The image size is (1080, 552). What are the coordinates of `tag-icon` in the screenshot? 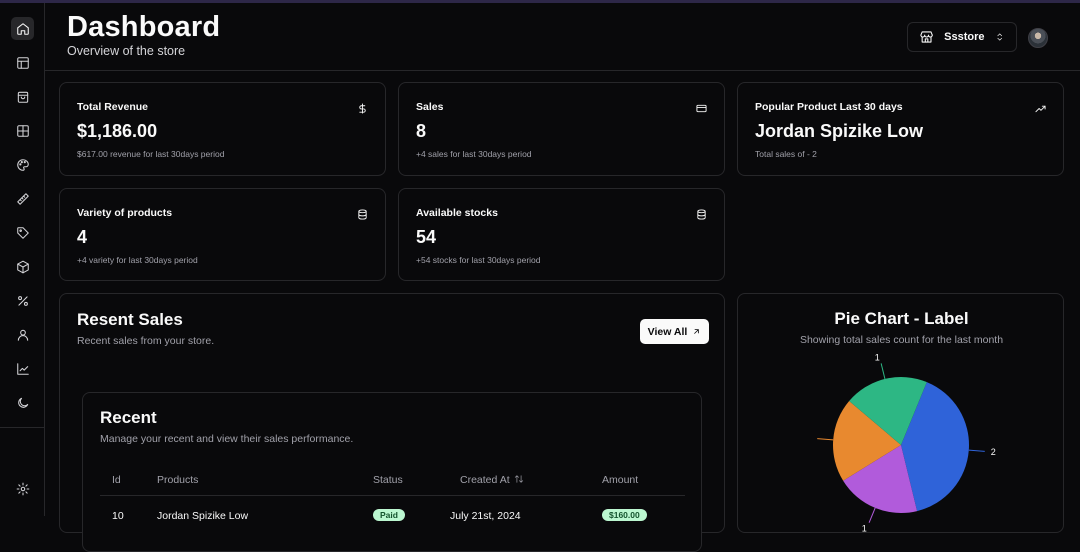 It's located at (22, 232).